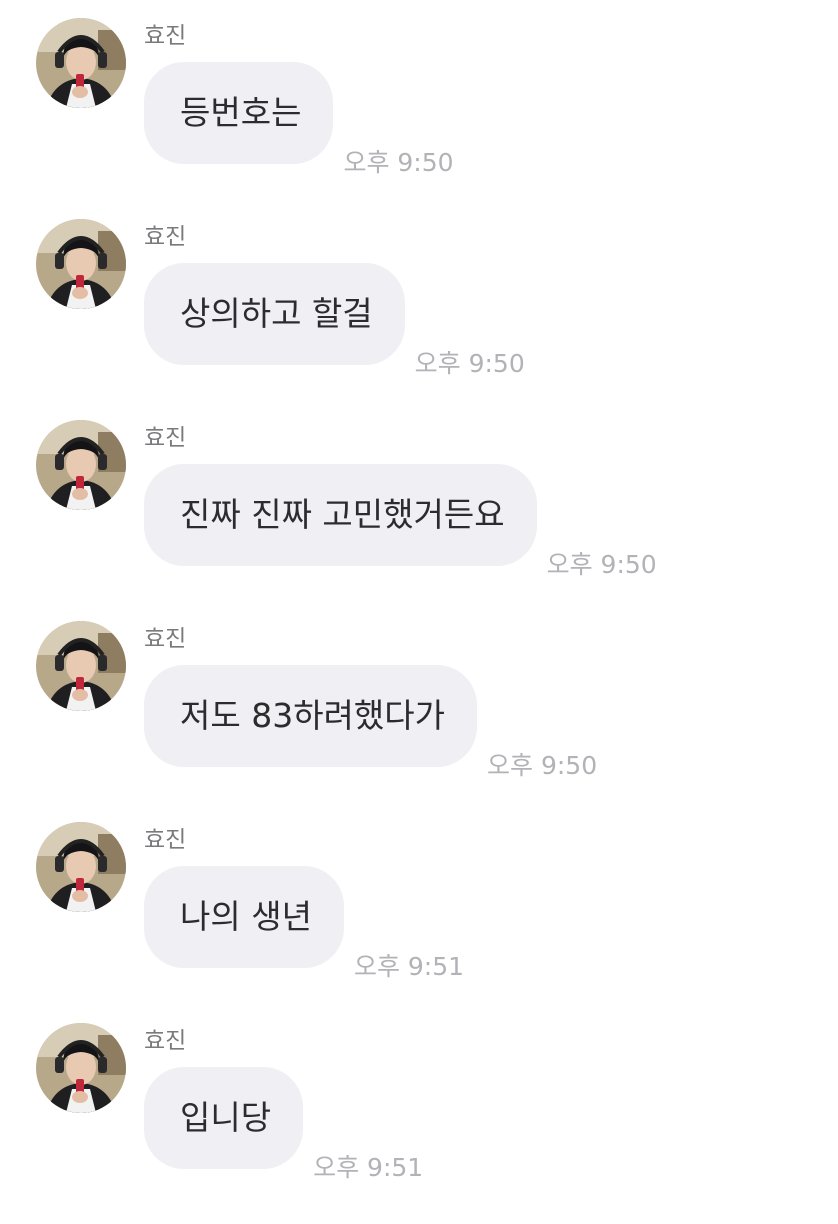 The width and height of the screenshot is (838, 1224). Describe the element at coordinates (311, 716) in the screenshot. I see `message-bubble: 저도 83하려했다가` at that location.